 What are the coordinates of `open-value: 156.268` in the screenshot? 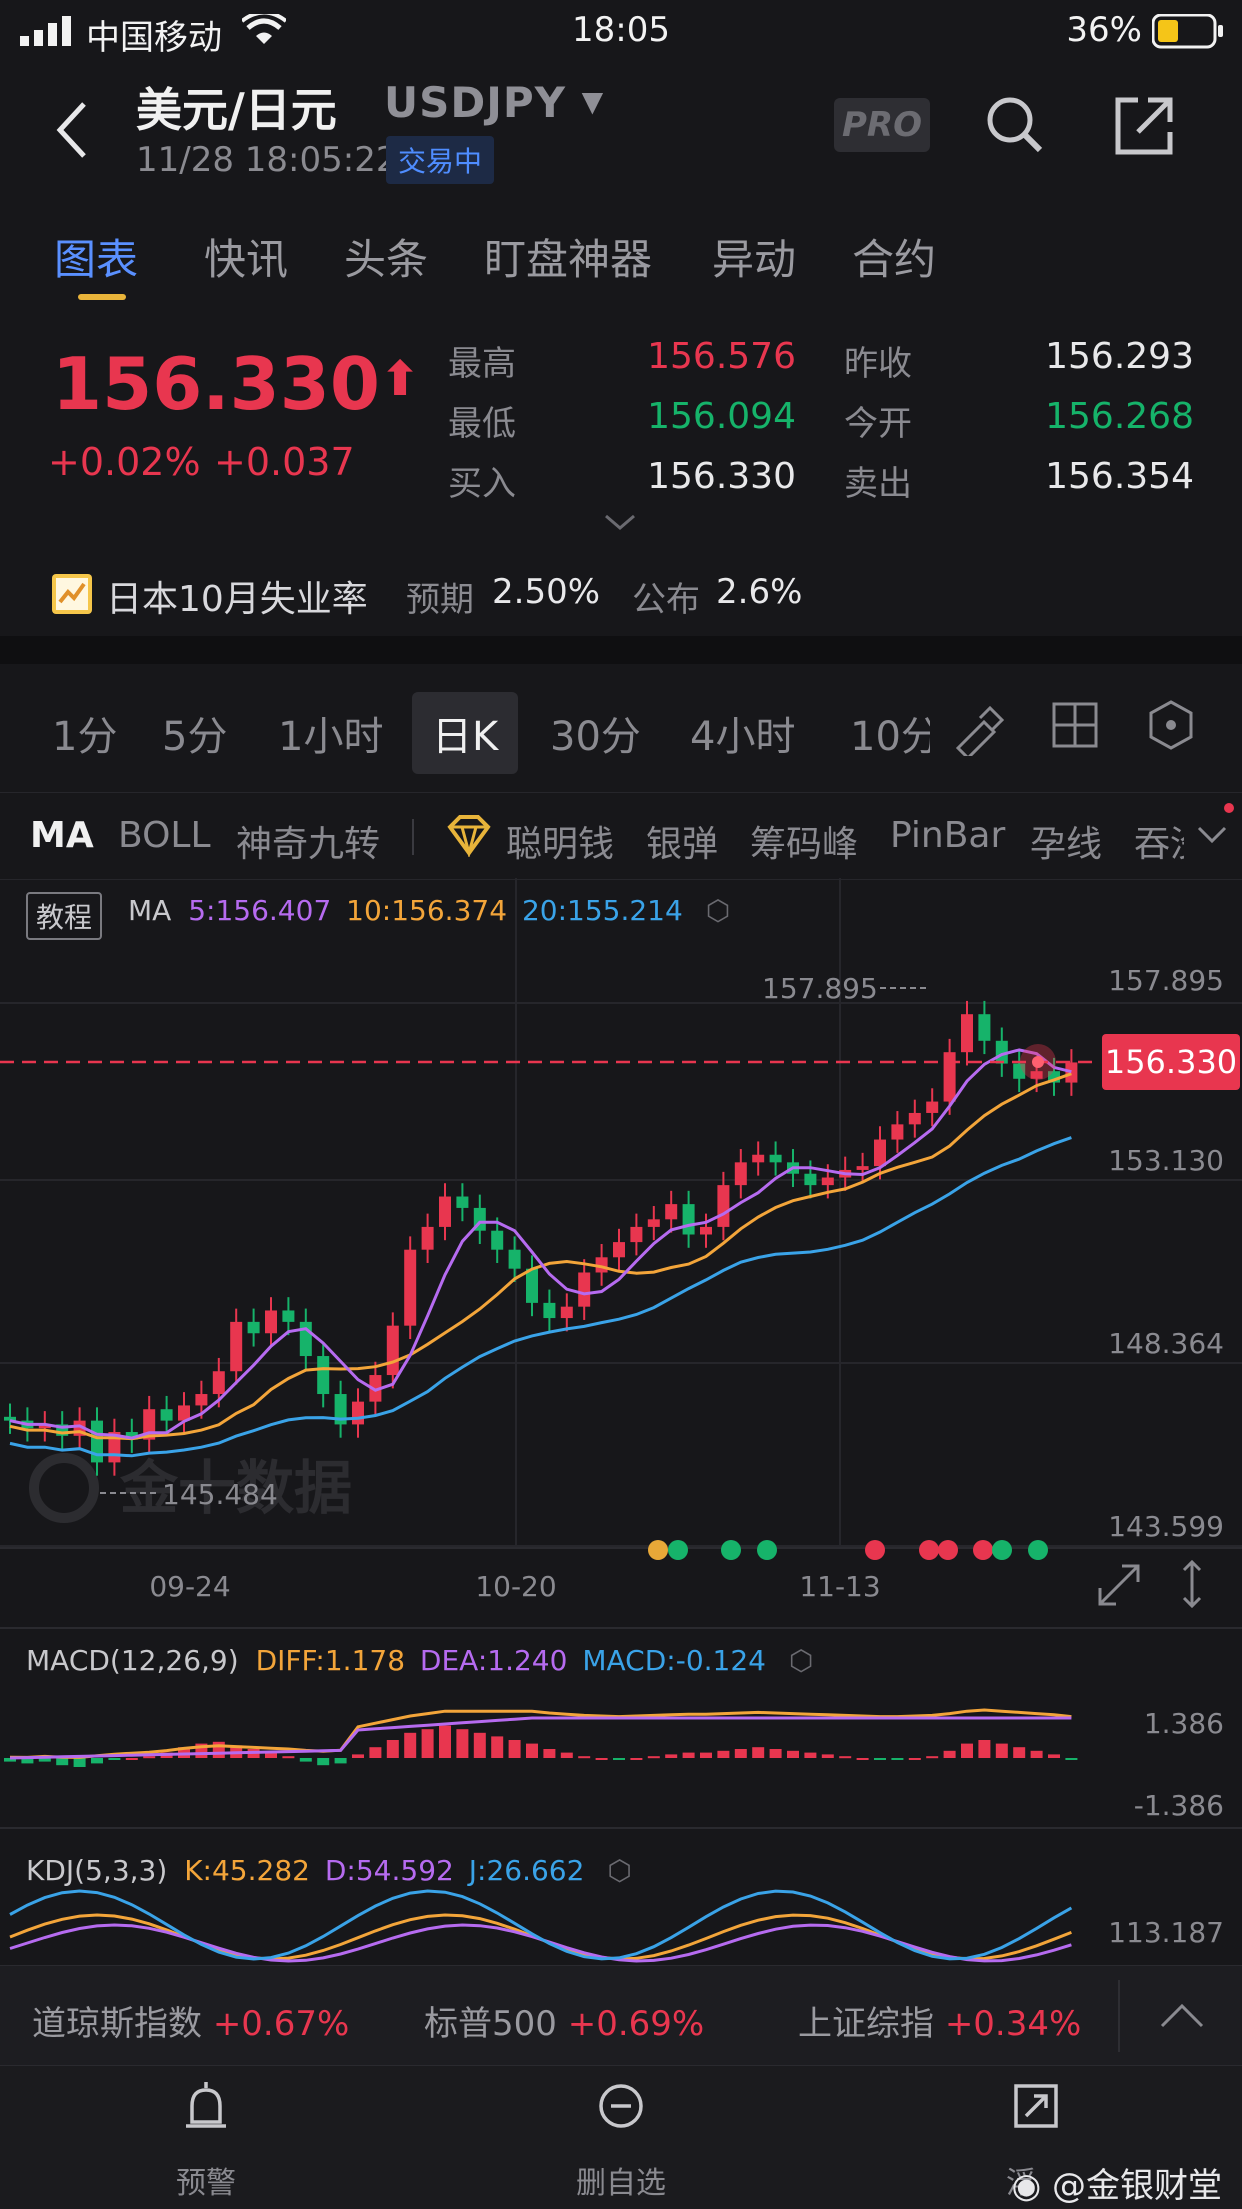 It's located at (1119, 416).